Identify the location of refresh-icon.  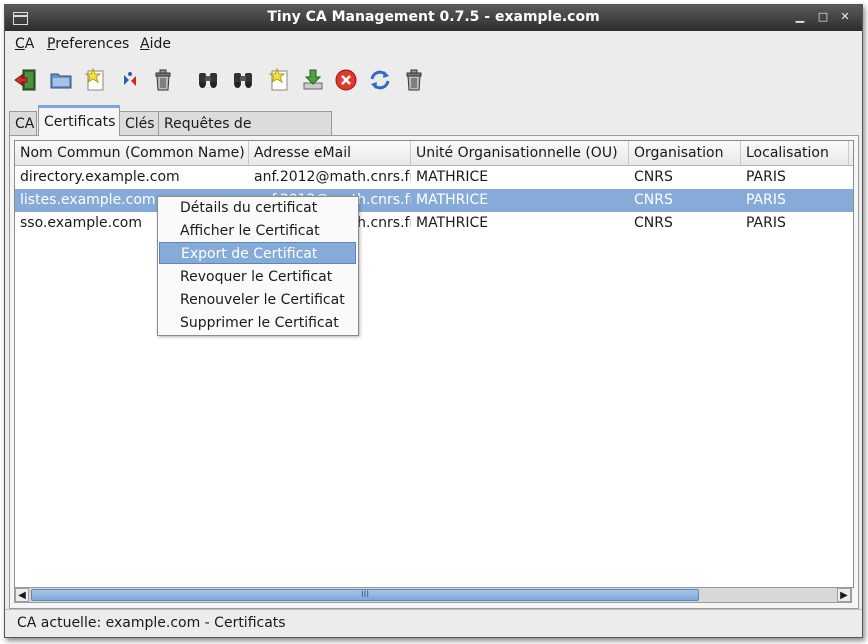
(380, 80).